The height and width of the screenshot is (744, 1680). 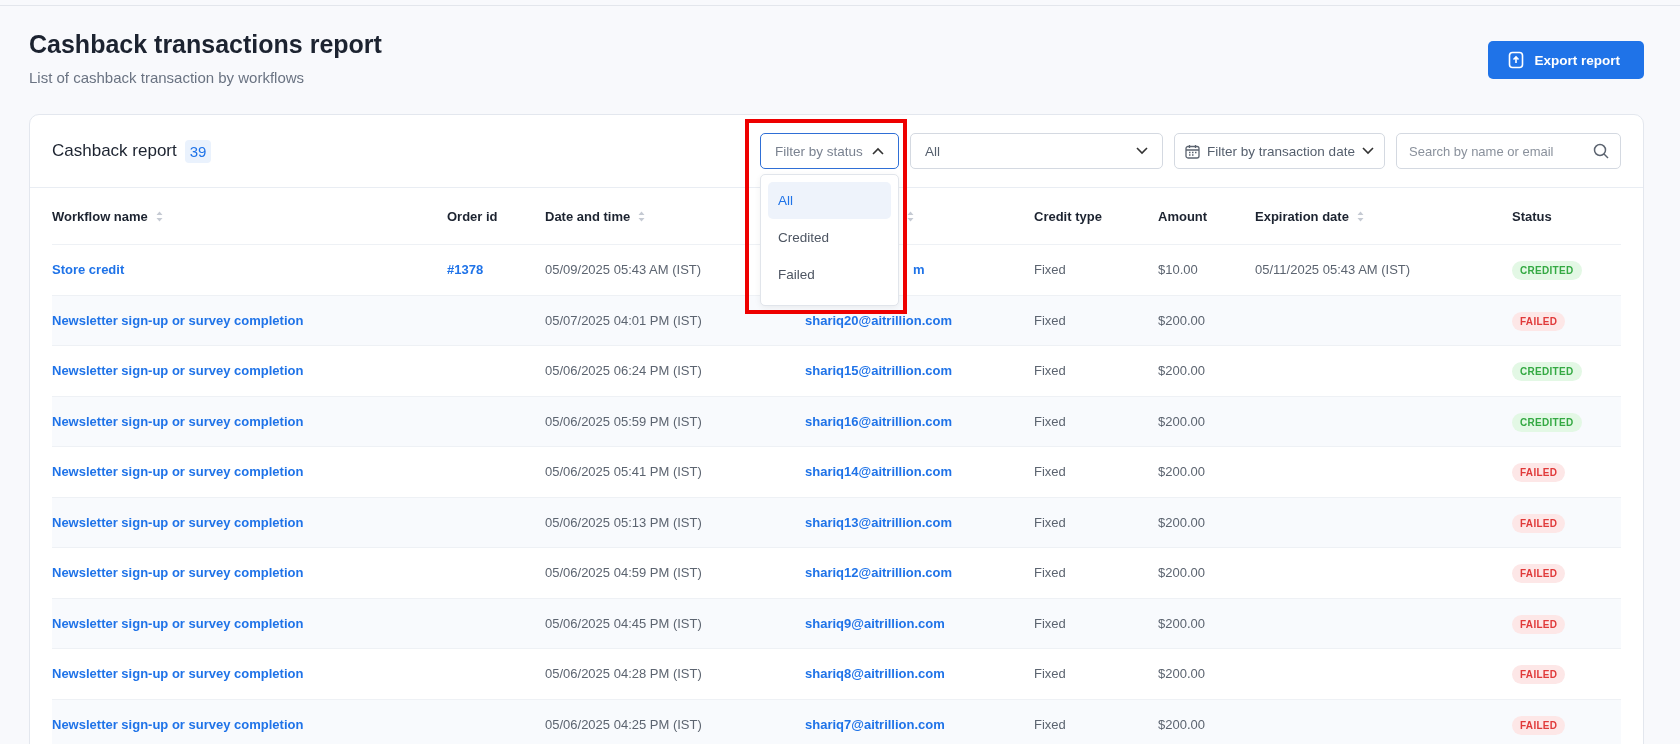 What do you see at coordinates (465, 270) in the screenshot?
I see `order-link: #1378` at bounding box center [465, 270].